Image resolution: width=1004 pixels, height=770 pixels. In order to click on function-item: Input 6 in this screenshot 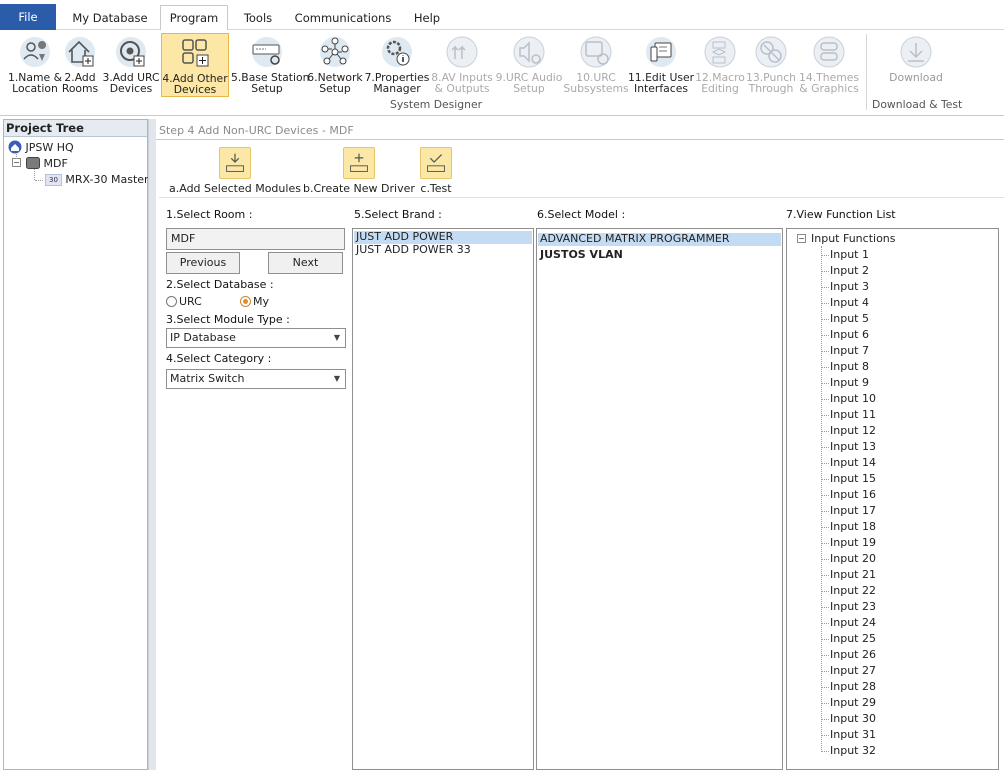, I will do `click(849, 335)`.